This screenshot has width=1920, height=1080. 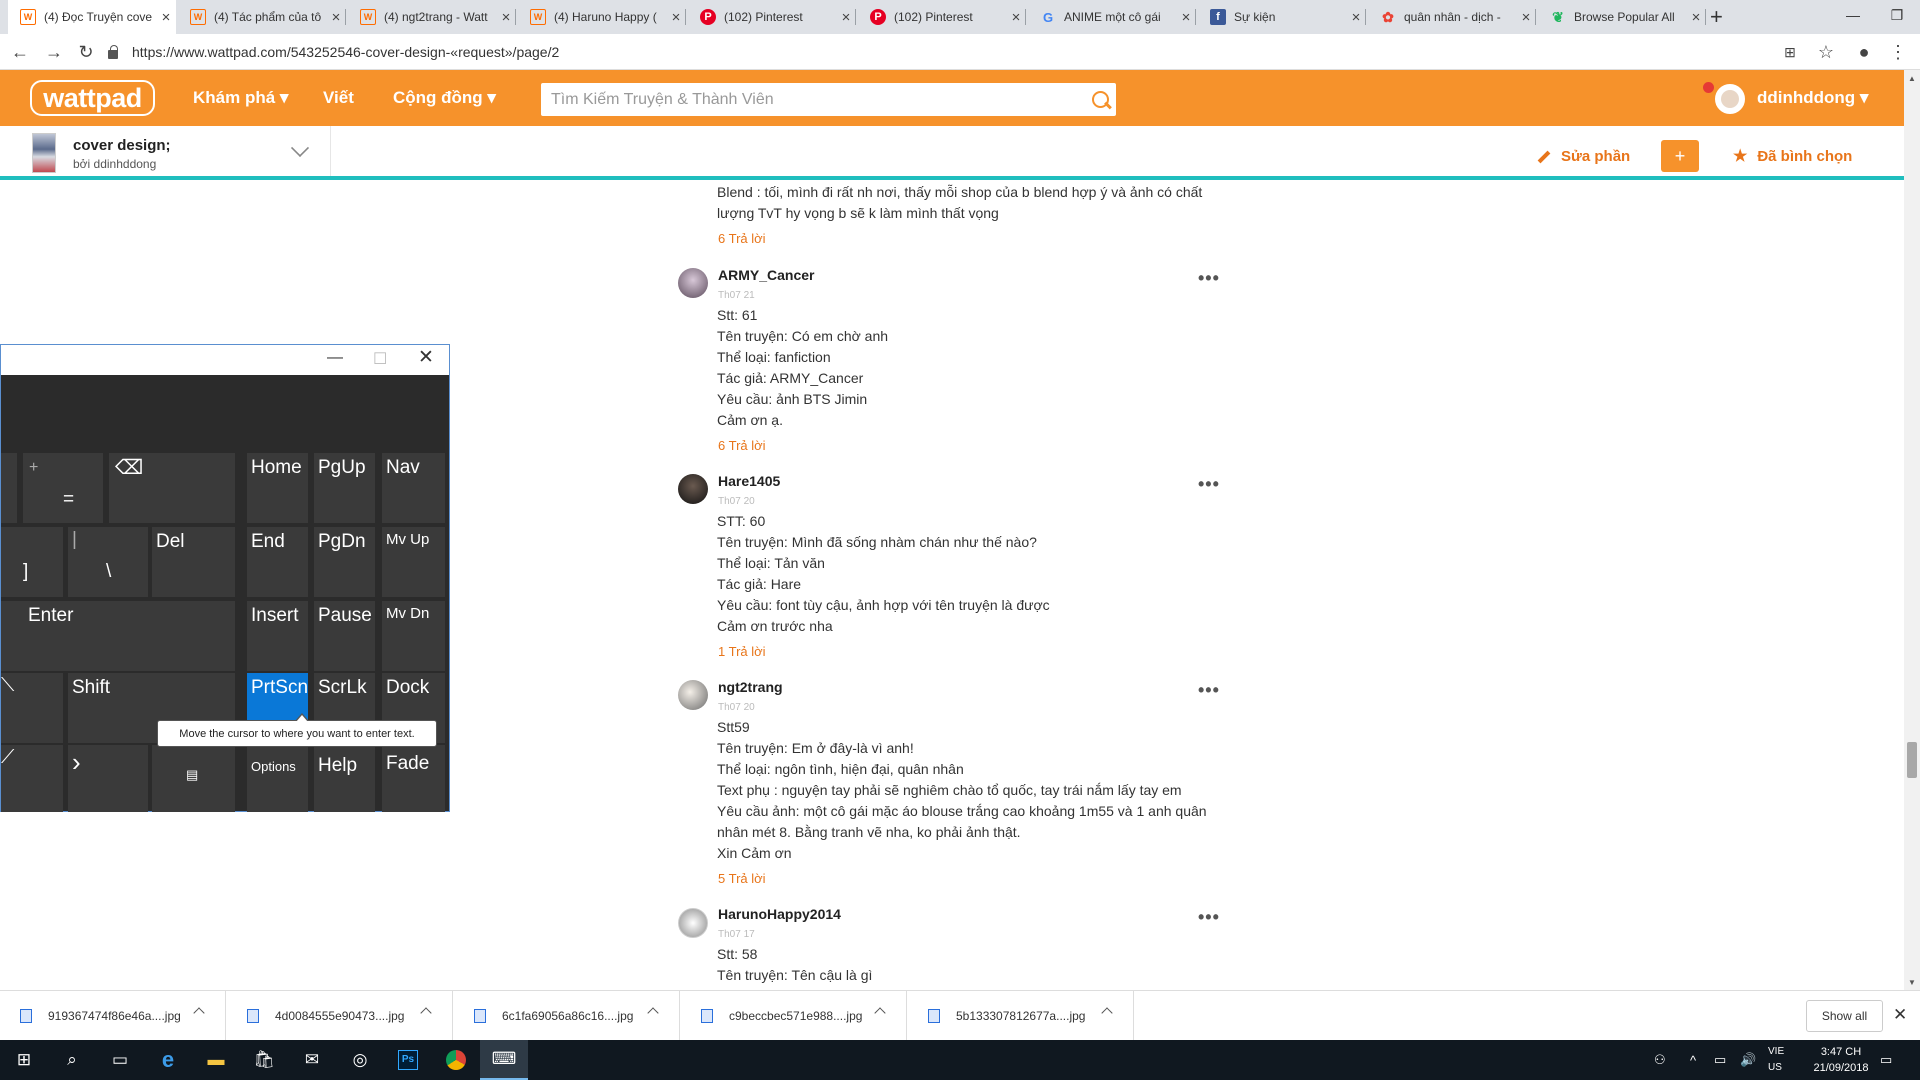 I want to click on replies-link: 5 Trả lời, so click(x=742, y=878).